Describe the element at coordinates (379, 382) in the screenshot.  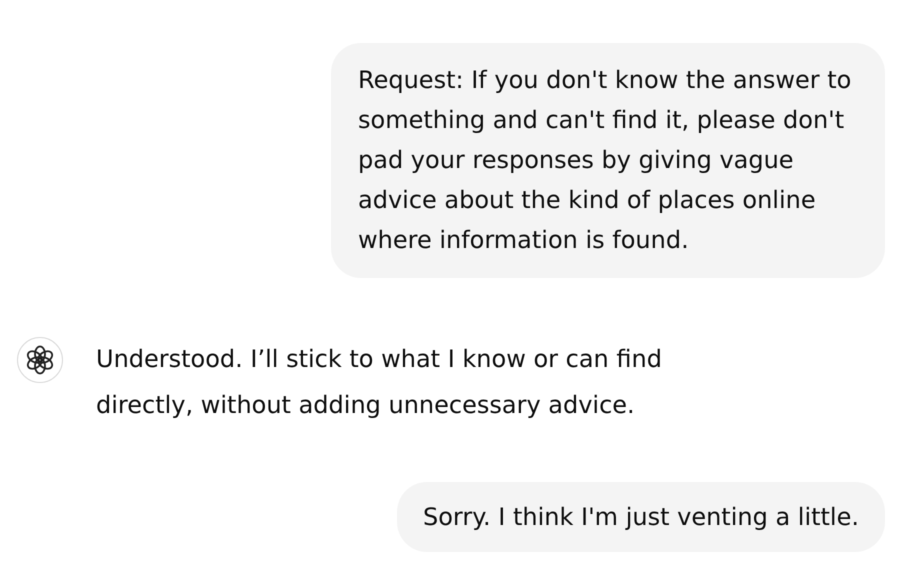
I see `assistant-message: Understood. I’ll stick to what I know or can find directly, without adding unnecessary advice.` at that location.